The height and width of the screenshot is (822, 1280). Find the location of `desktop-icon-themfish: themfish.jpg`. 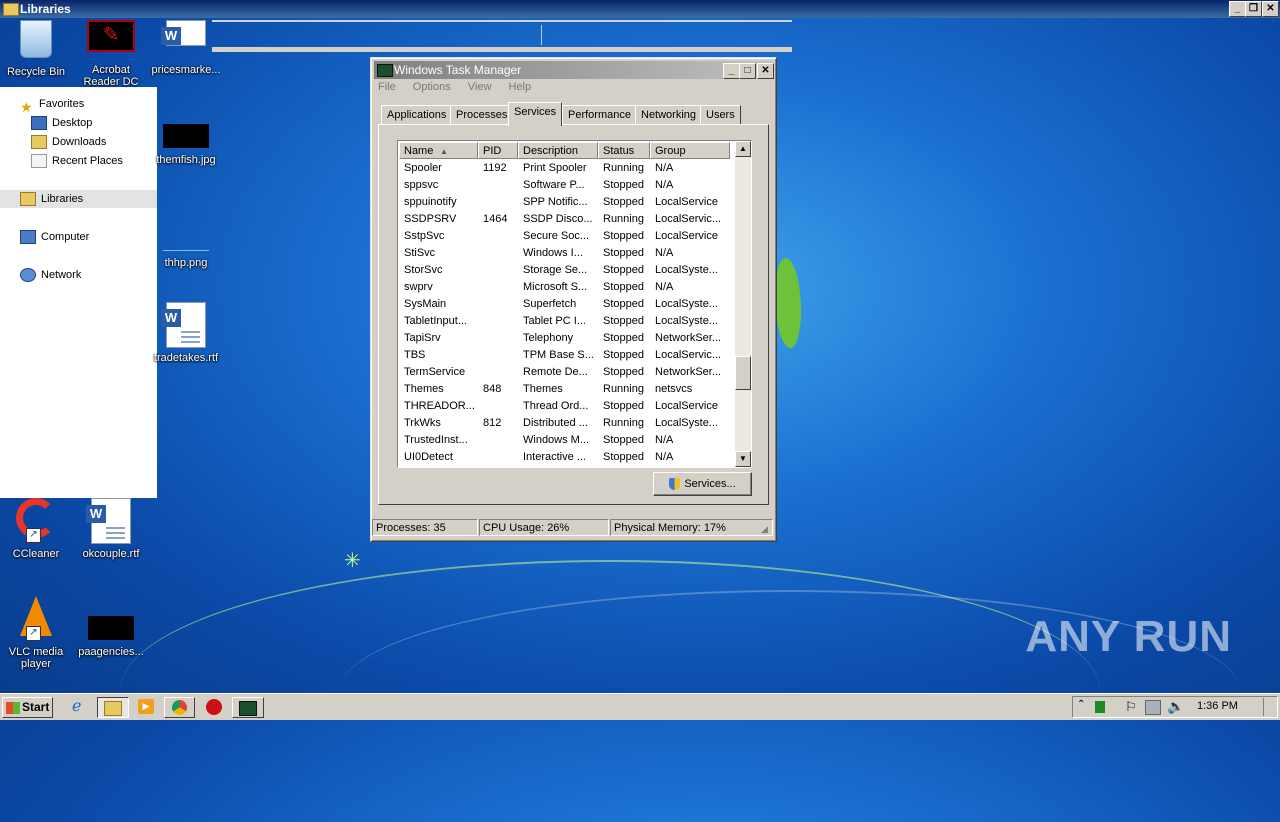

desktop-icon-themfish: themfish.jpg is located at coordinates (186, 139).